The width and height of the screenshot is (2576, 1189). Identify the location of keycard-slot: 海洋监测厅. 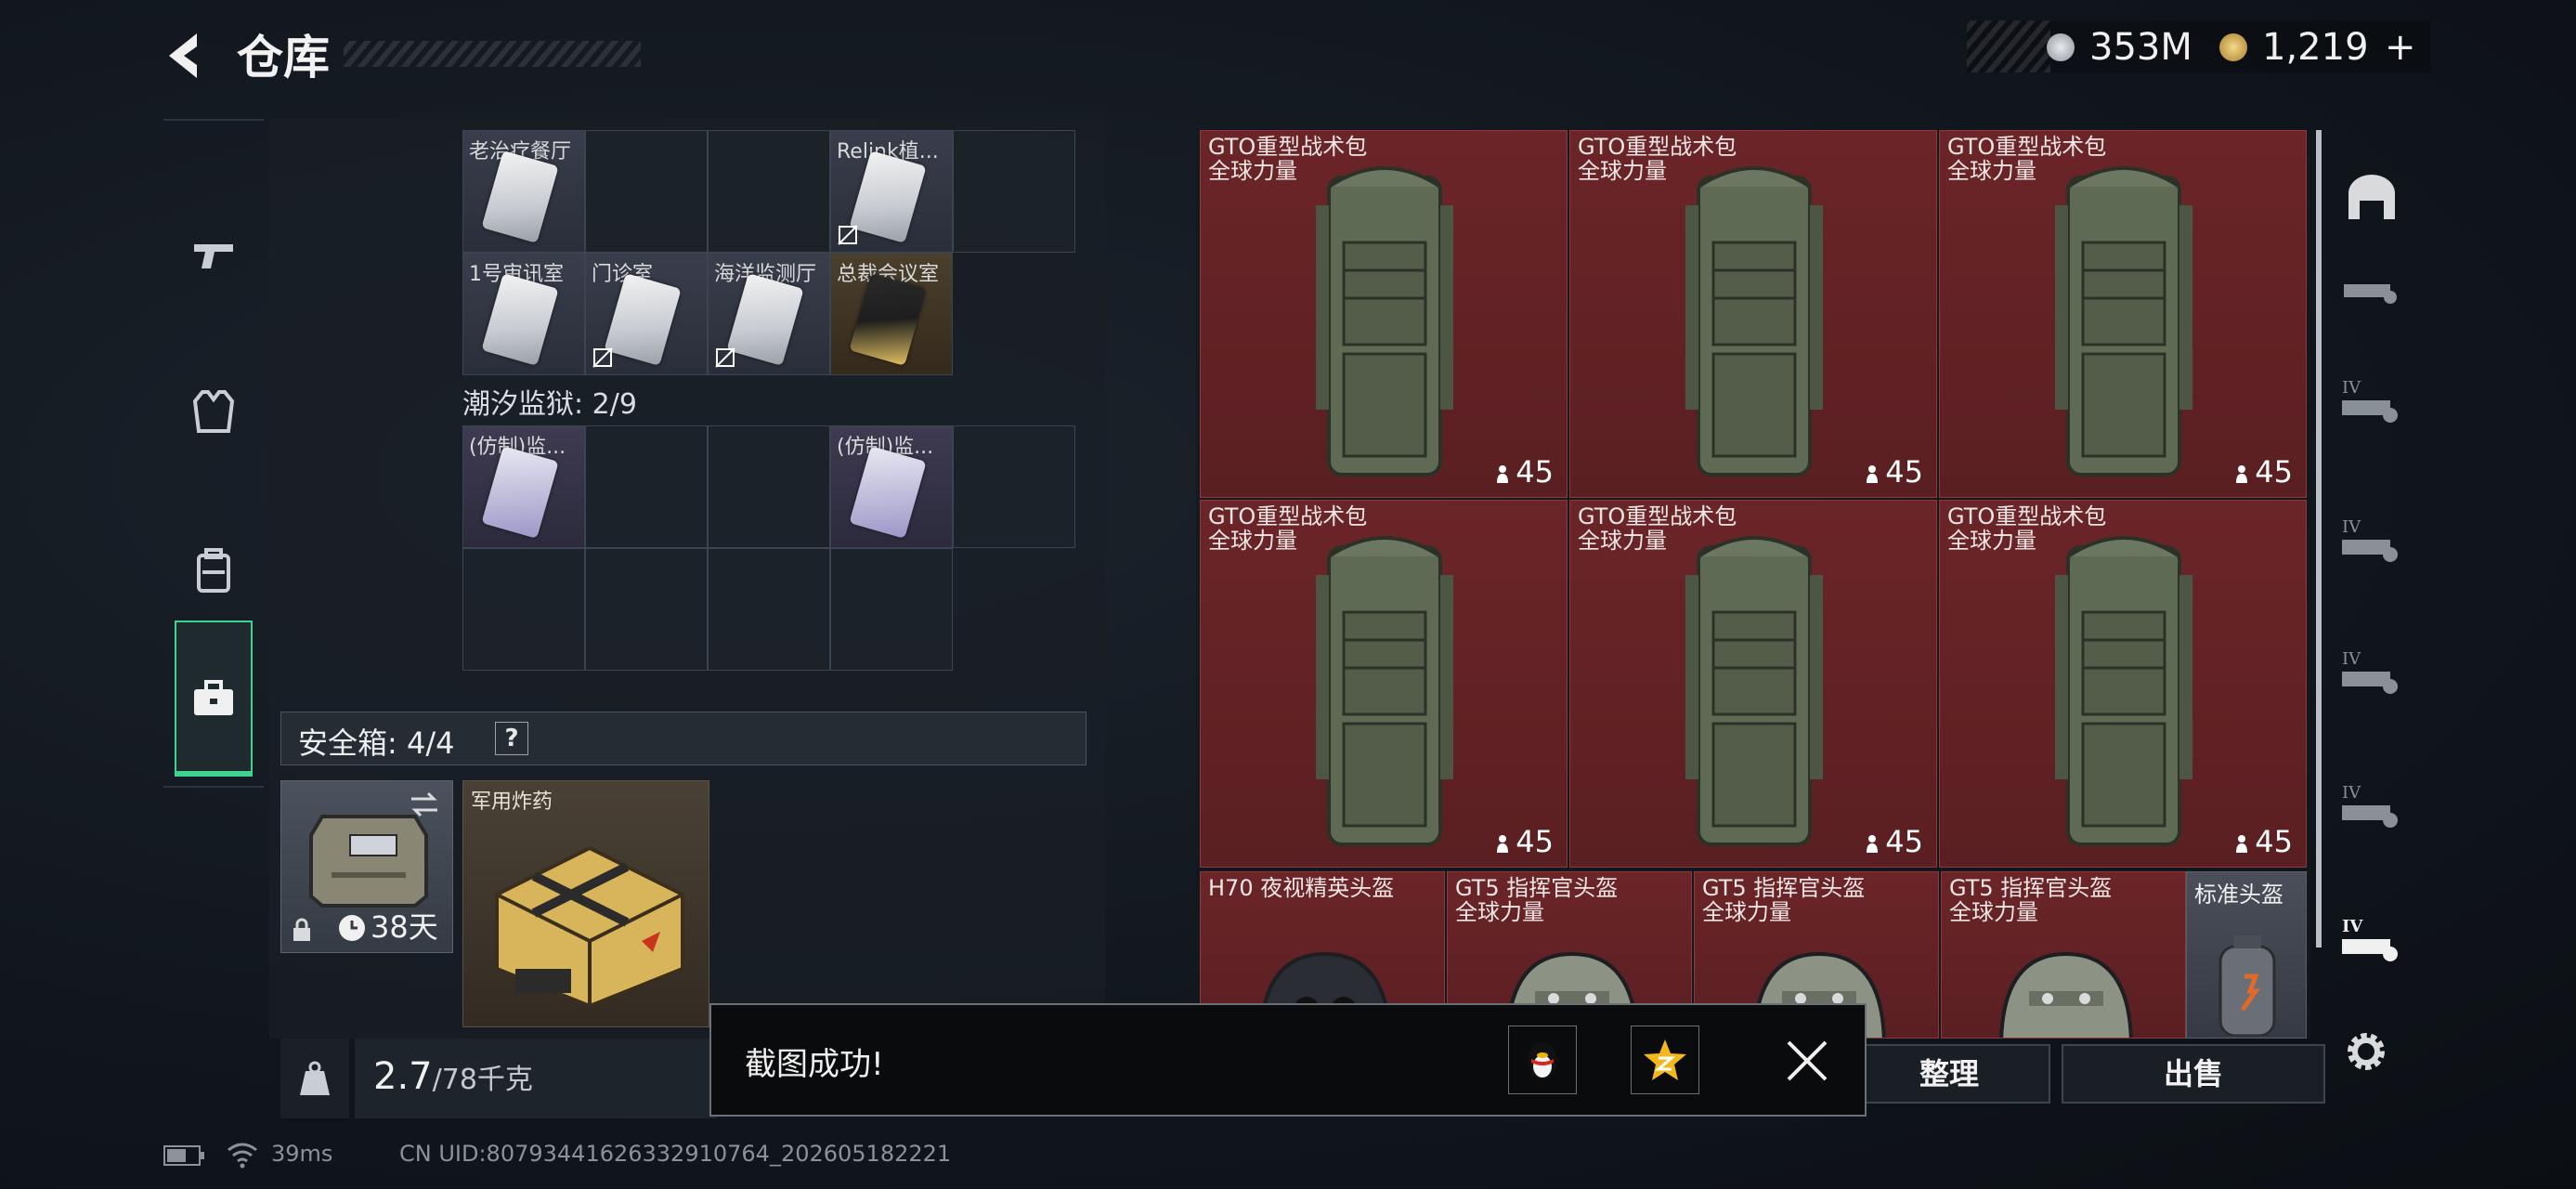
(769, 314).